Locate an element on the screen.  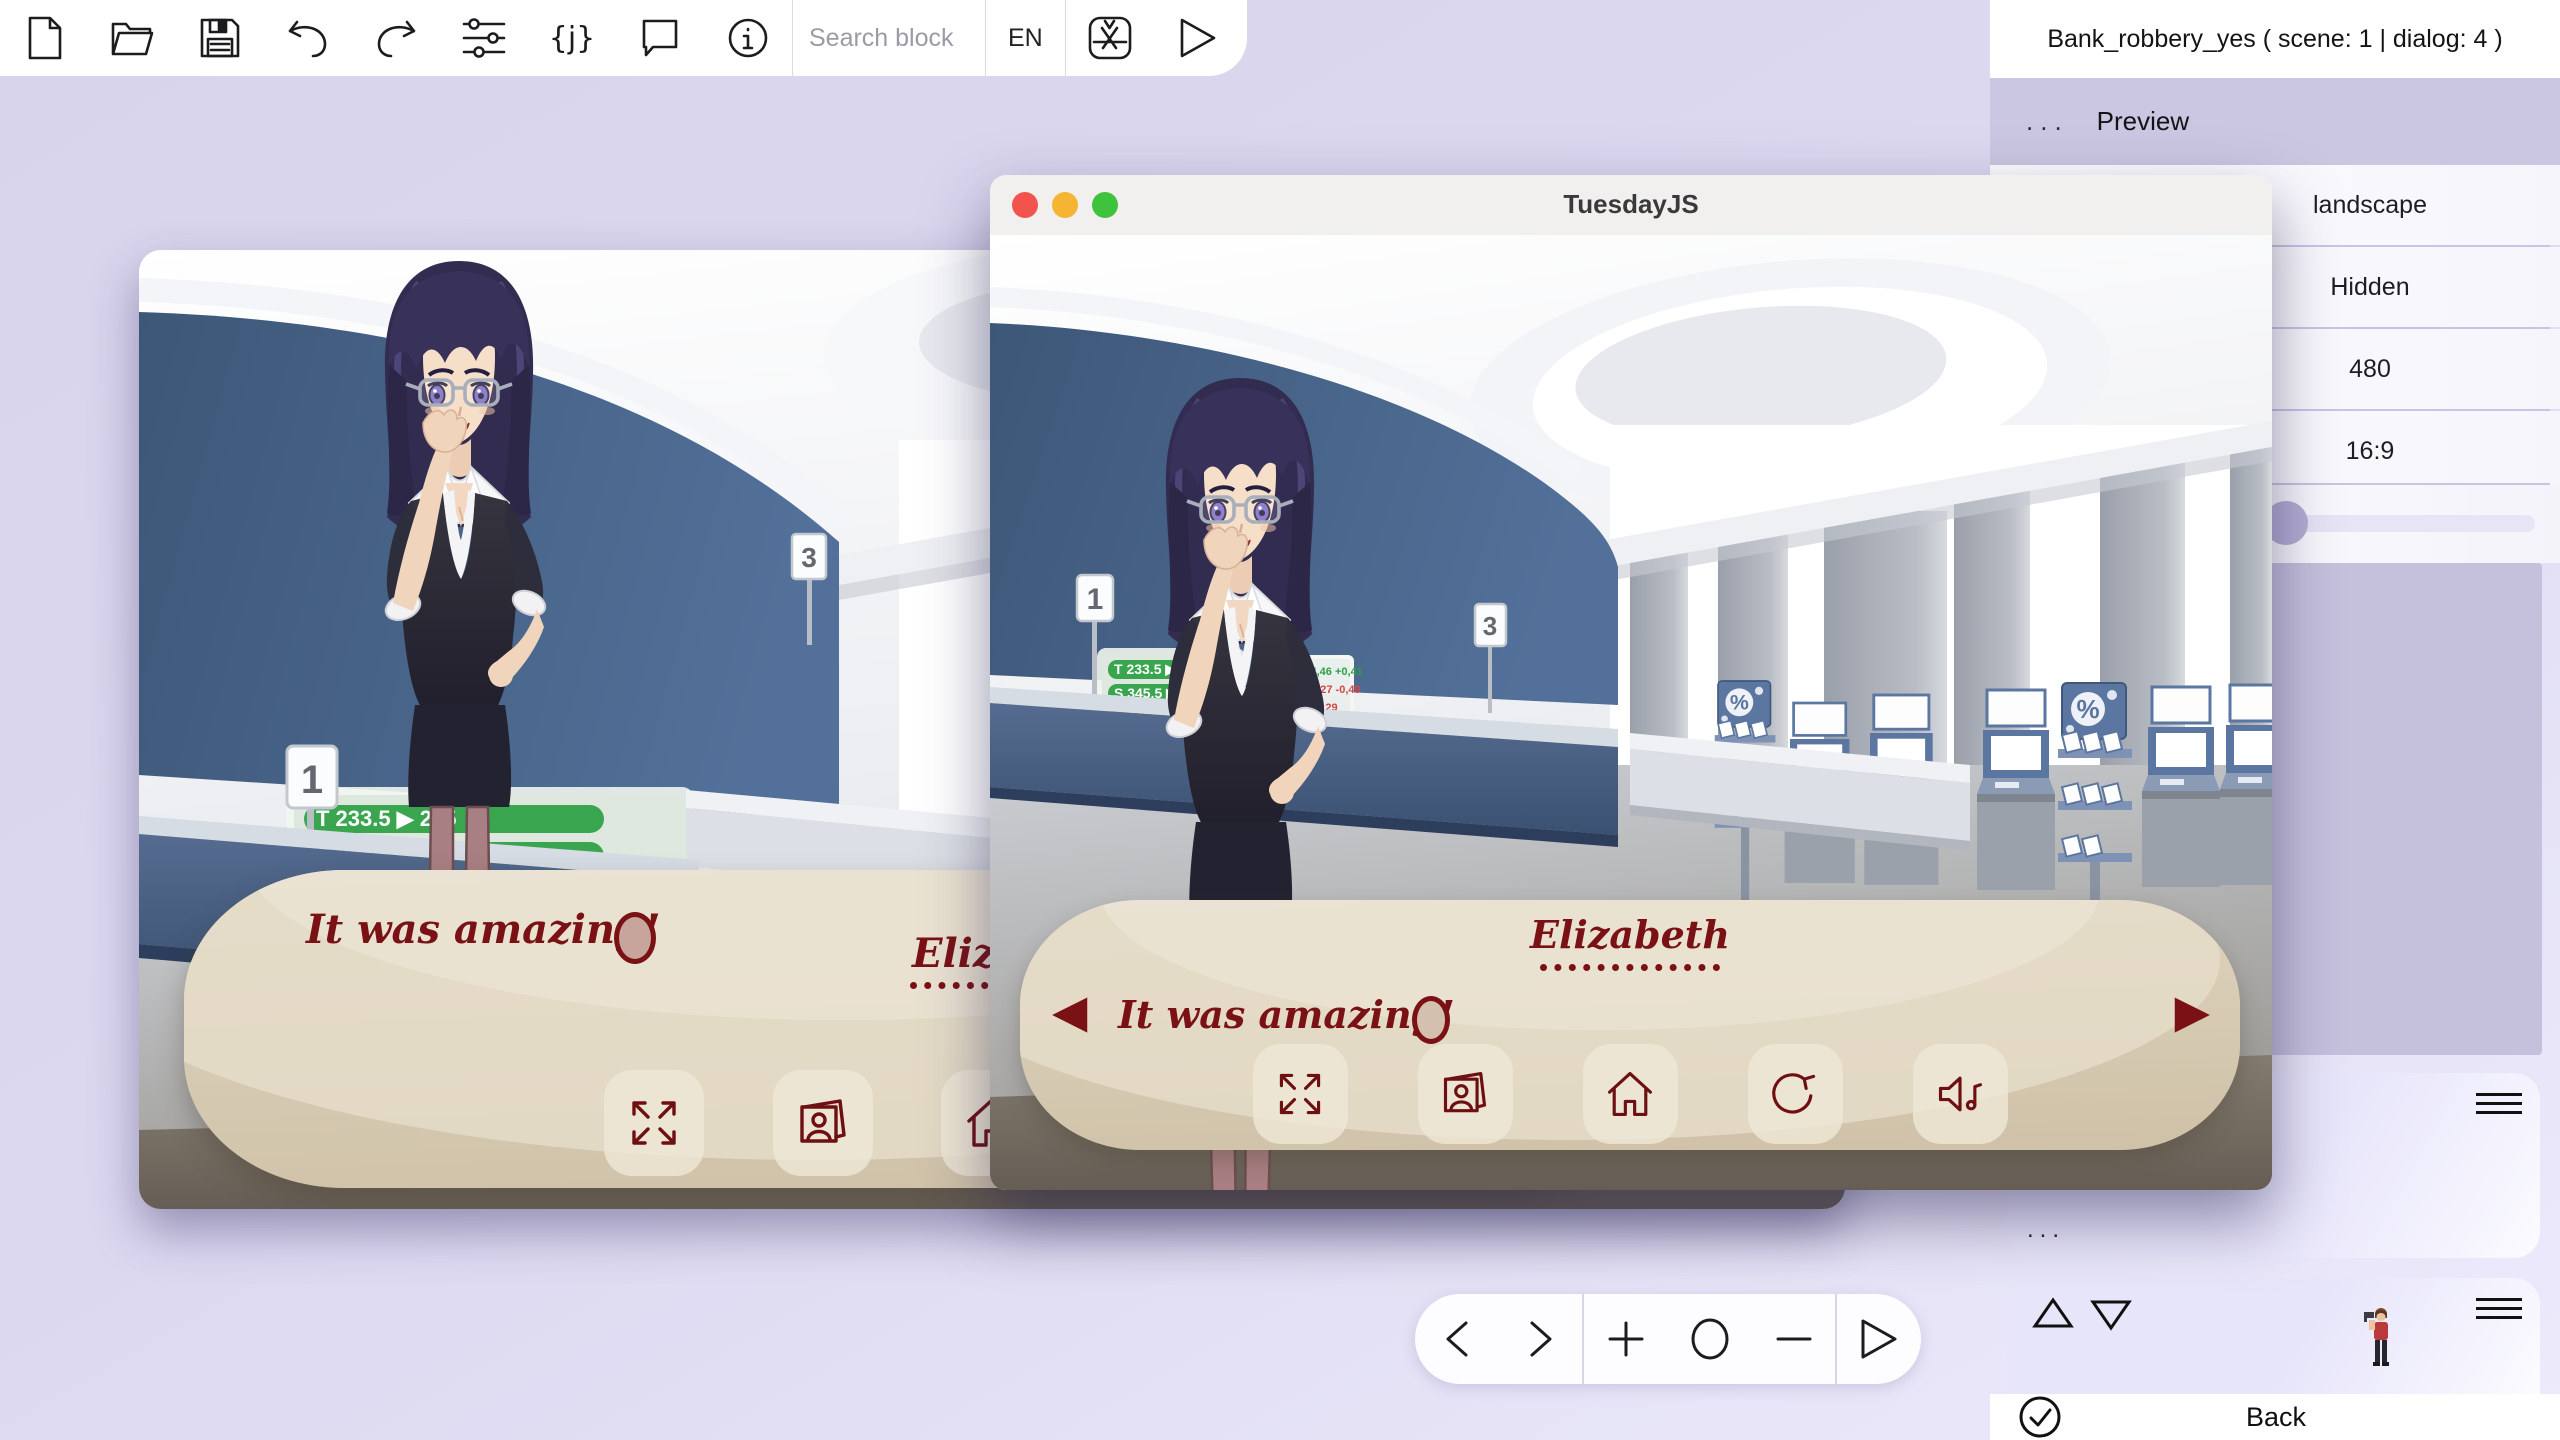
comment-button is located at coordinates (660, 38).